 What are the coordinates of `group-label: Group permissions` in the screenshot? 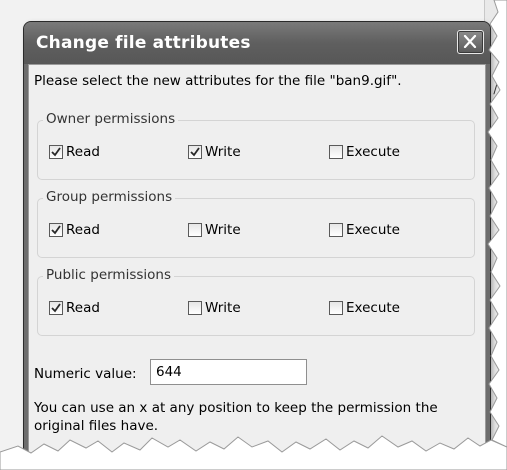 It's located at (109, 197).